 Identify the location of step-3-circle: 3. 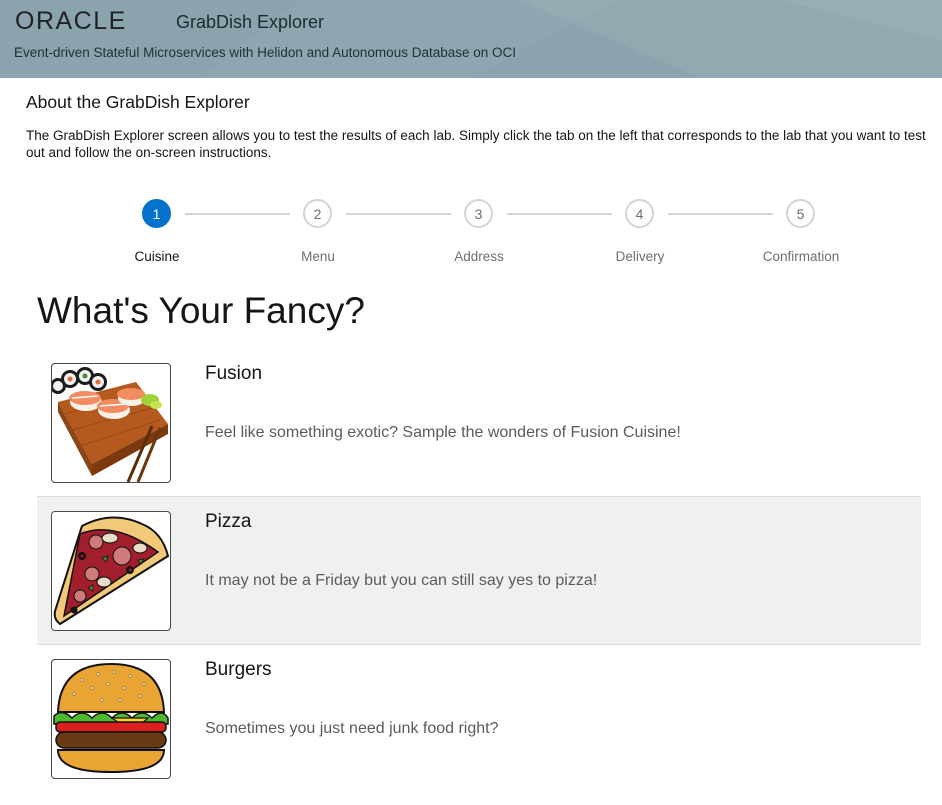
(478, 213).